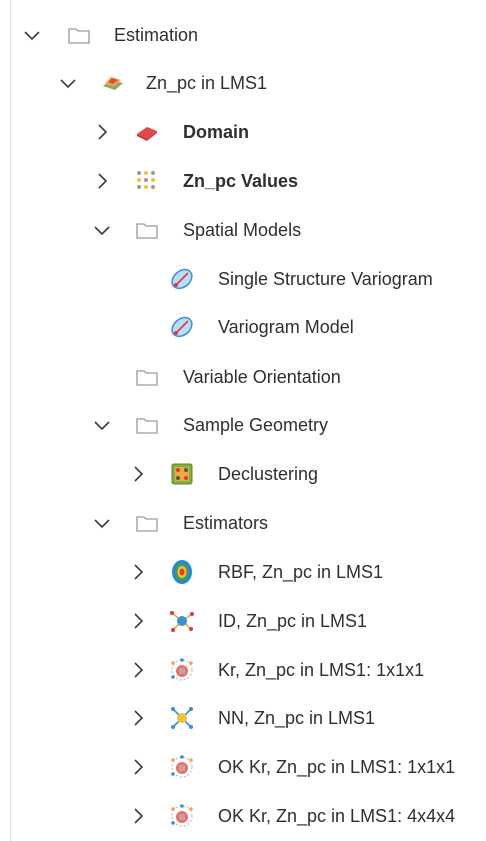 The height and width of the screenshot is (841, 486). I want to click on tree-node-label: NN, Zn_pc in LMS1, so click(297, 718).